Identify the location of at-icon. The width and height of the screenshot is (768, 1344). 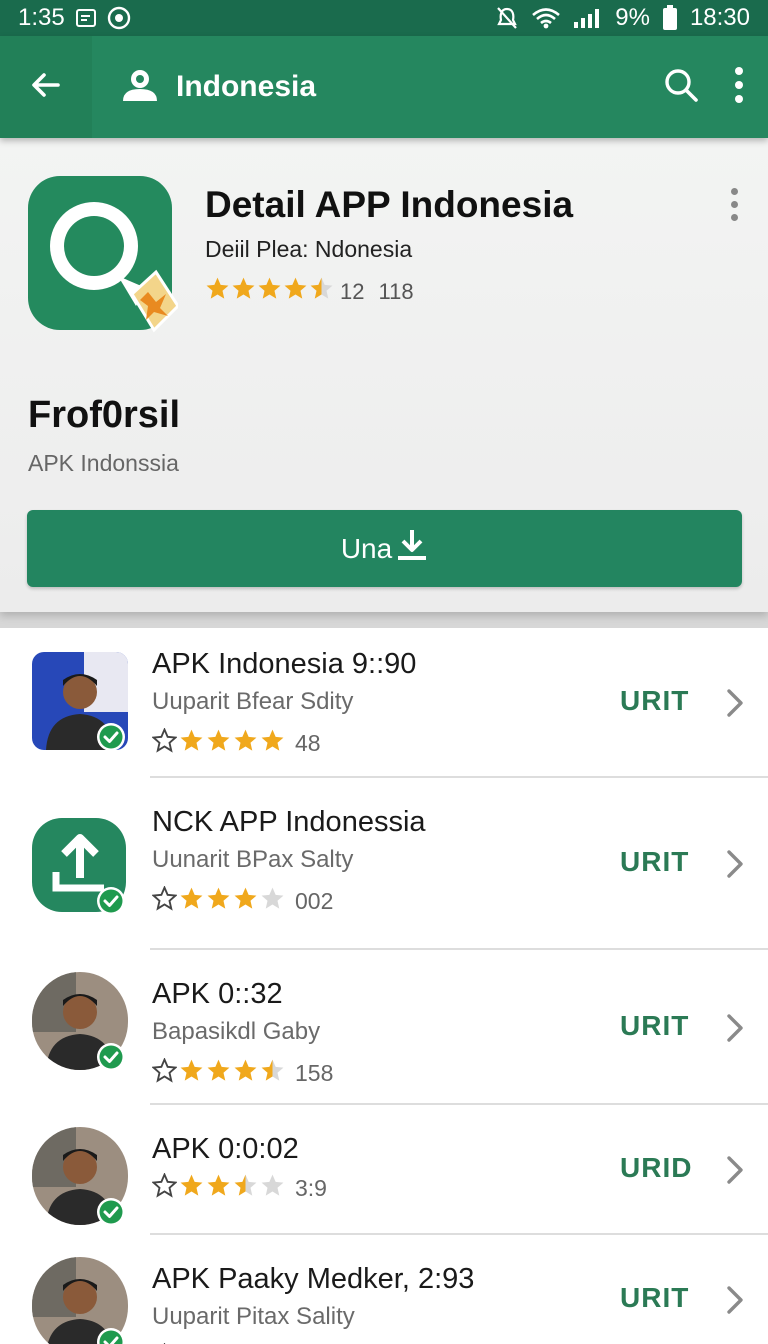
(119, 18).